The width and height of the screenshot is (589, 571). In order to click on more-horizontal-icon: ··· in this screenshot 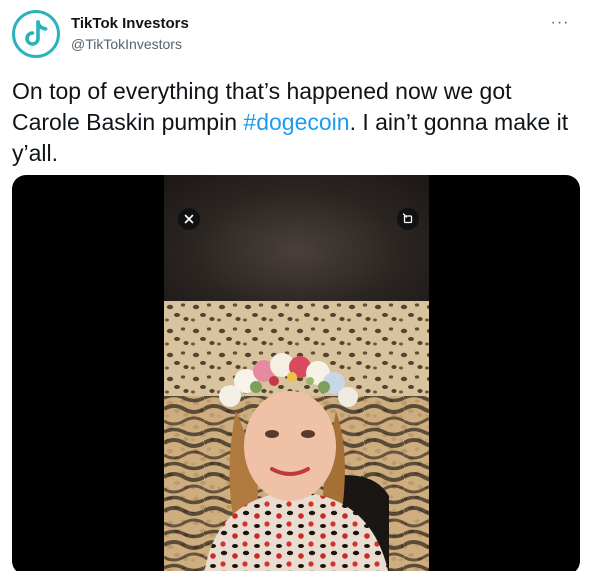, I will do `click(560, 22)`.